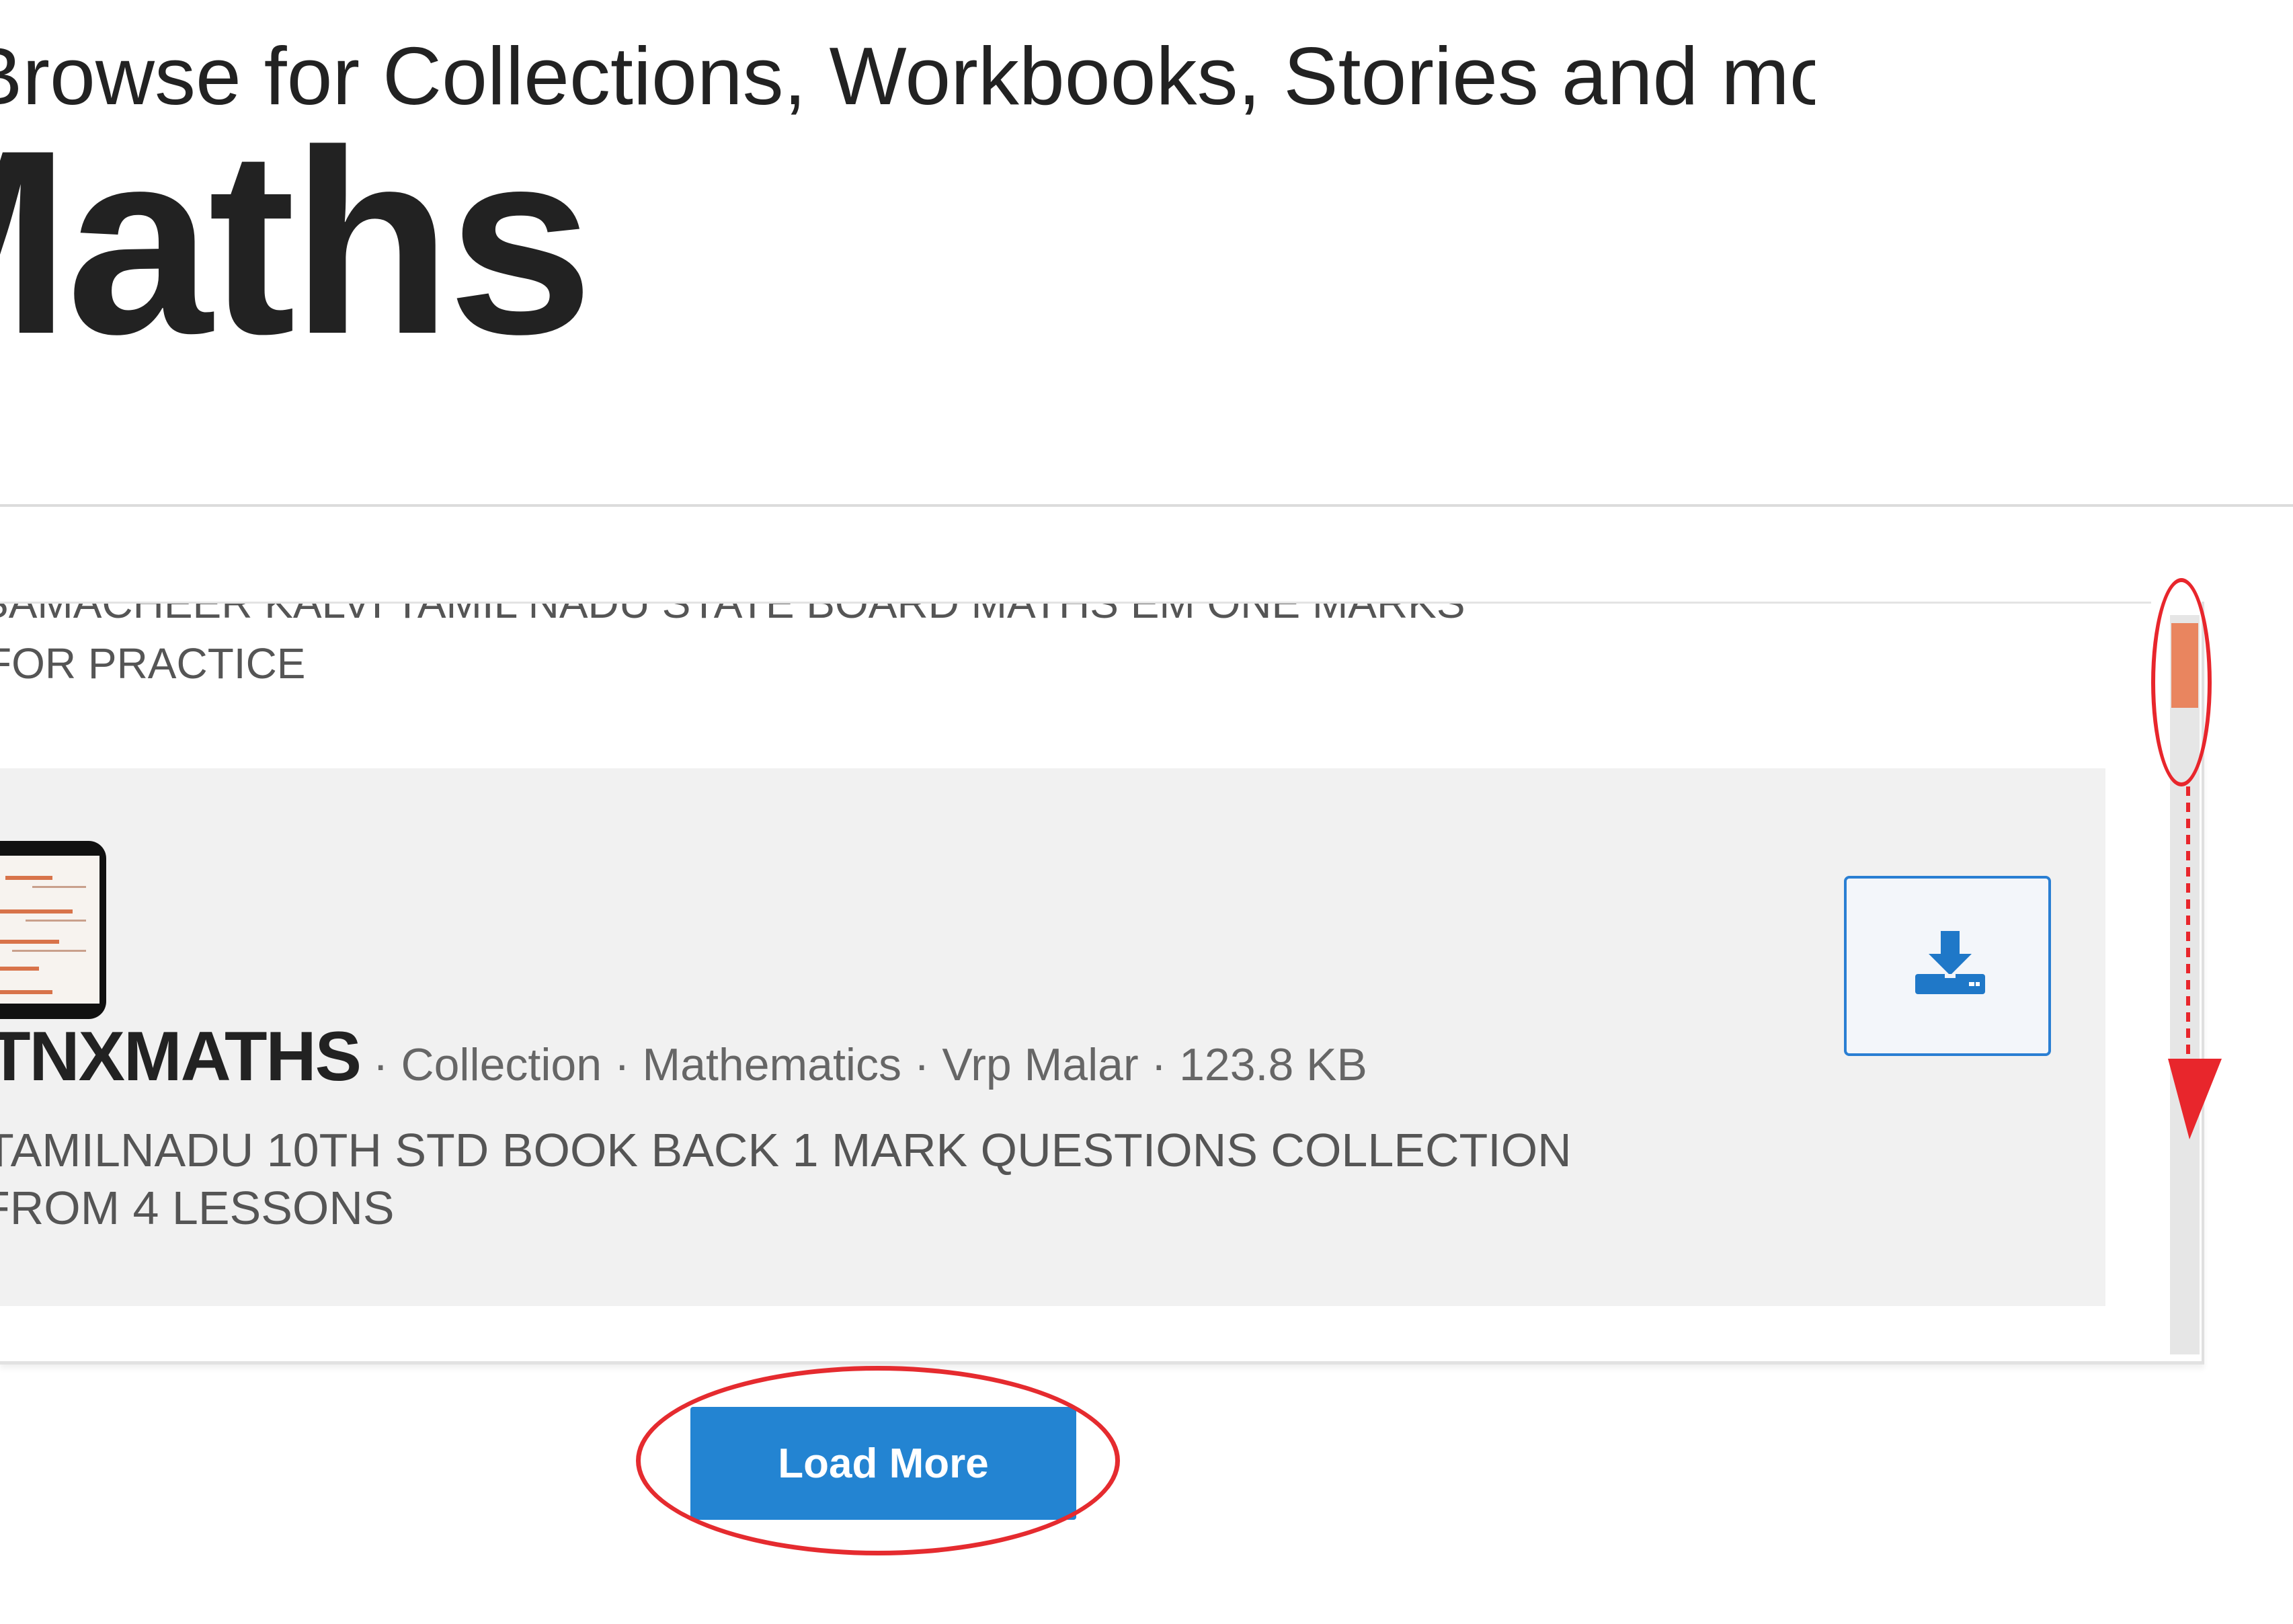  Describe the element at coordinates (153, 663) in the screenshot. I see `previous-item-description-line2: FOR PRACTICE` at that location.